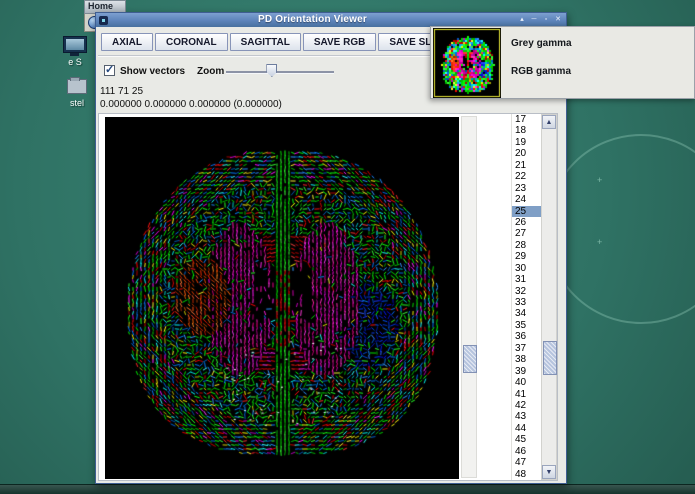 The height and width of the screenshot is (494, 695). What do you see at coordinates (541, 43) in the screenshot?
I see `grey-gamma-label: Grey gamma` at bounding box center [541, 43].